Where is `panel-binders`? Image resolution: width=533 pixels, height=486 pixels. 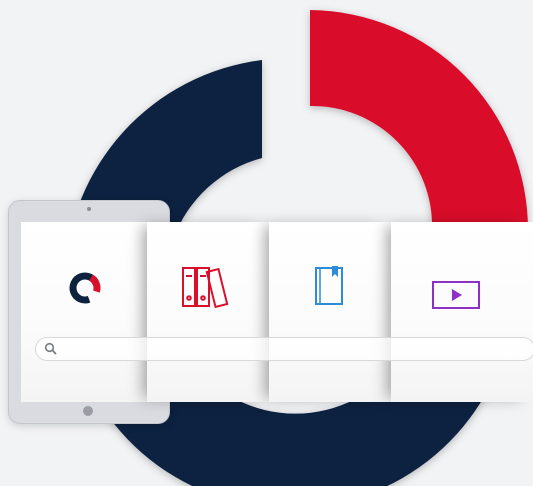 panel-binders is located at coordinates (209, 312).